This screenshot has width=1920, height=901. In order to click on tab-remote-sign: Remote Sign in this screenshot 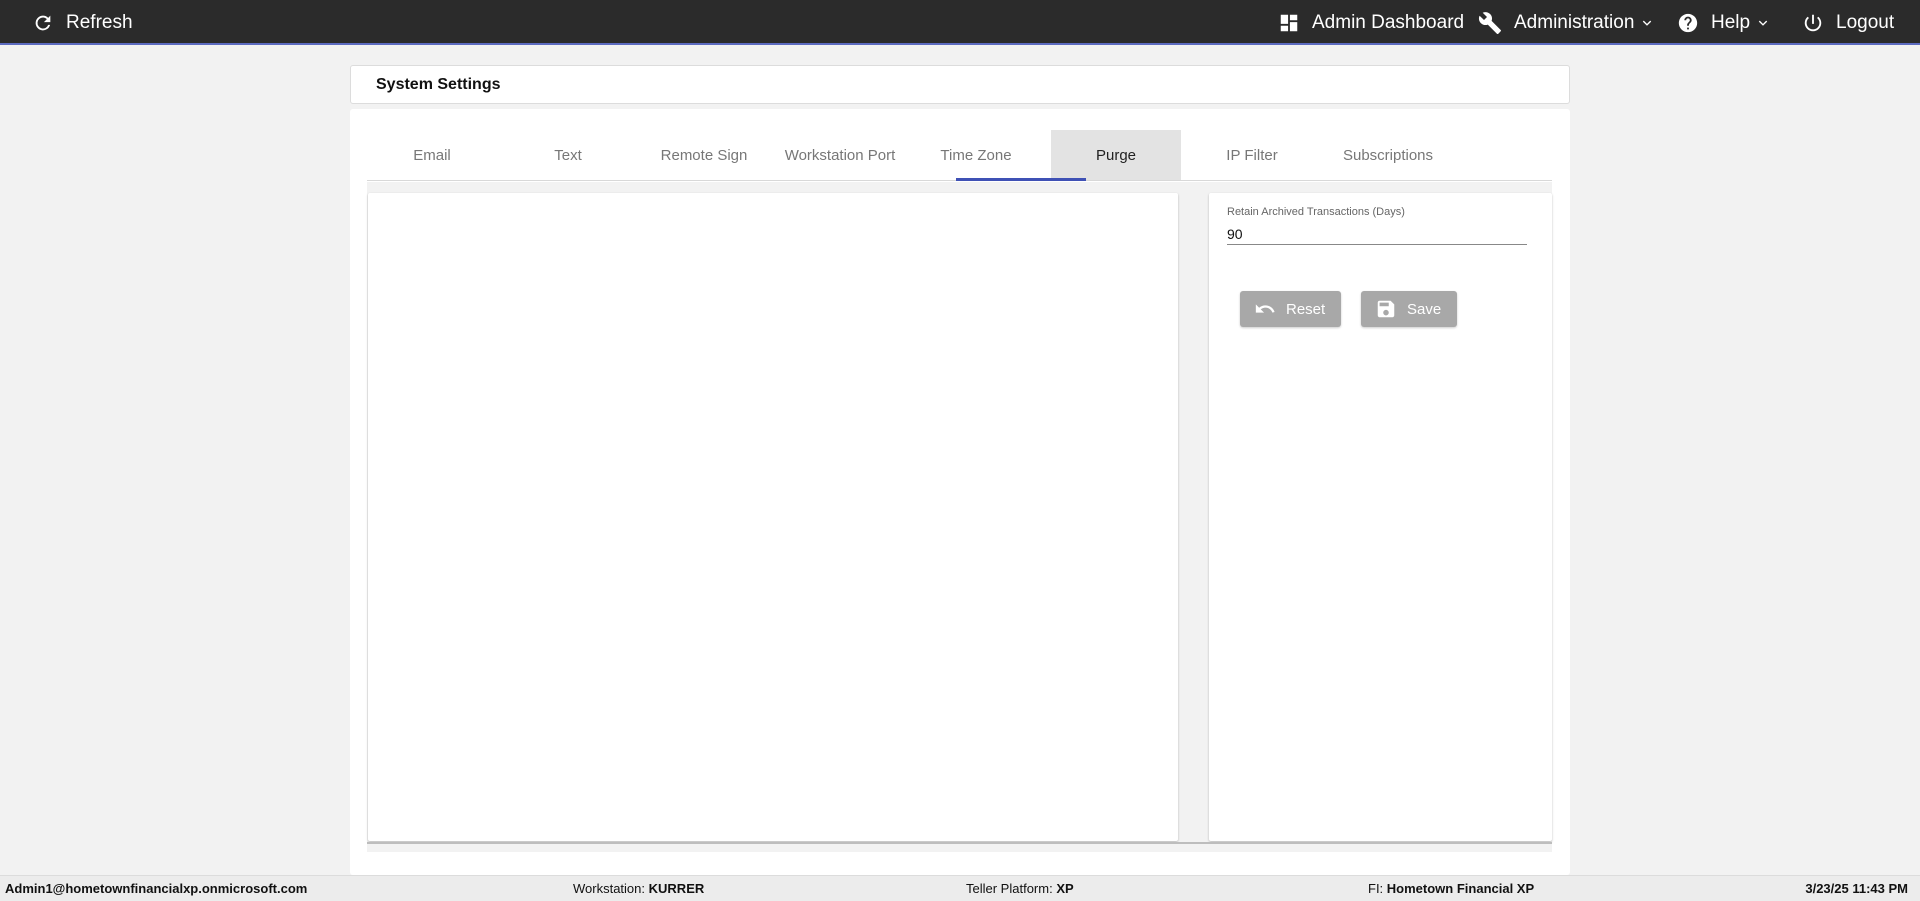, I will do `click(704, 155)`.